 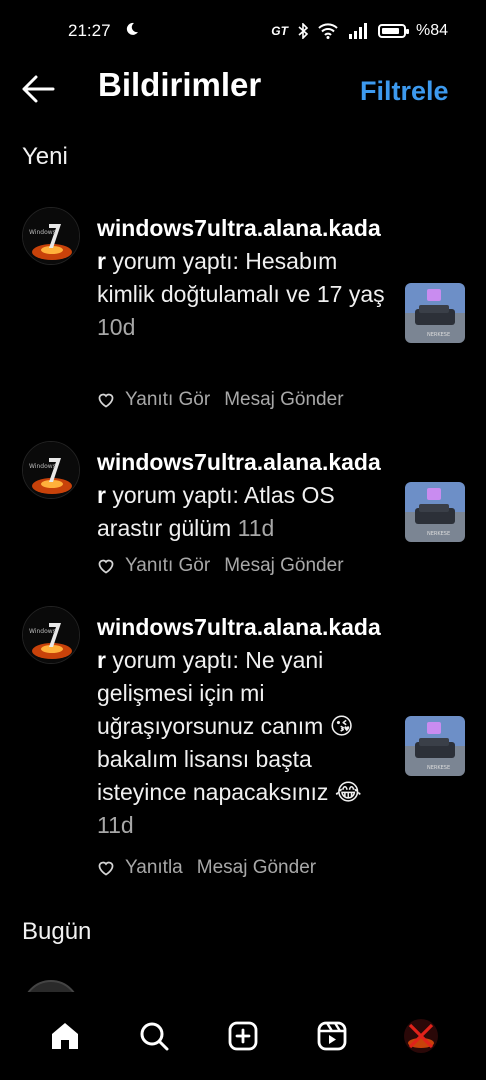 I want to click on signal-icon, so click(x=358, y=31).